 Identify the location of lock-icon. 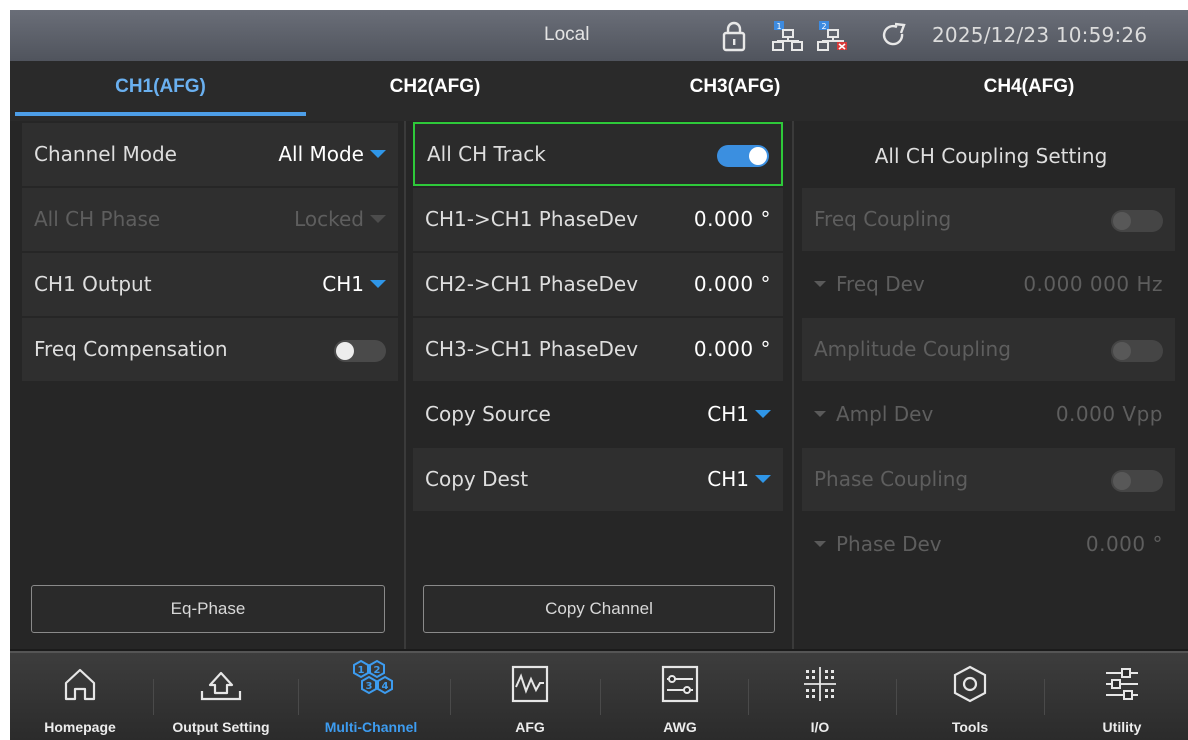
(734, 36).